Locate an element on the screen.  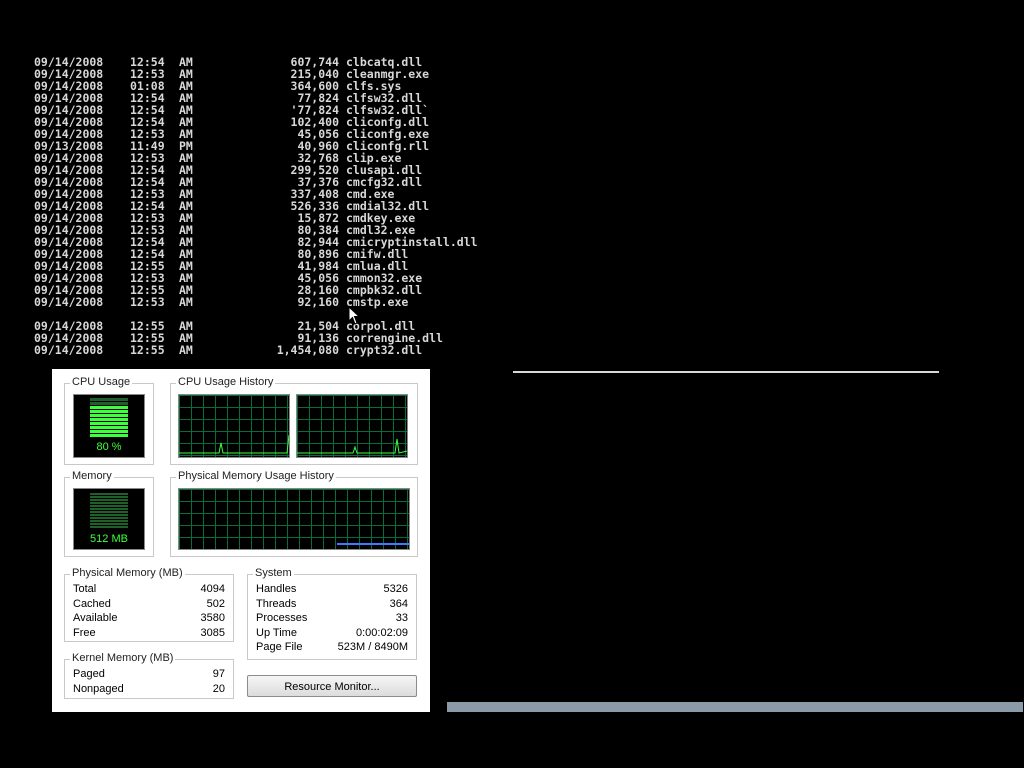
cpu-usage-meter: 80 % is located at coordinates (109, 426).